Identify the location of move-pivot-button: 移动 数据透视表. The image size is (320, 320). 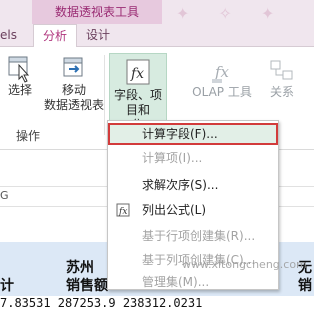
(74, 84).